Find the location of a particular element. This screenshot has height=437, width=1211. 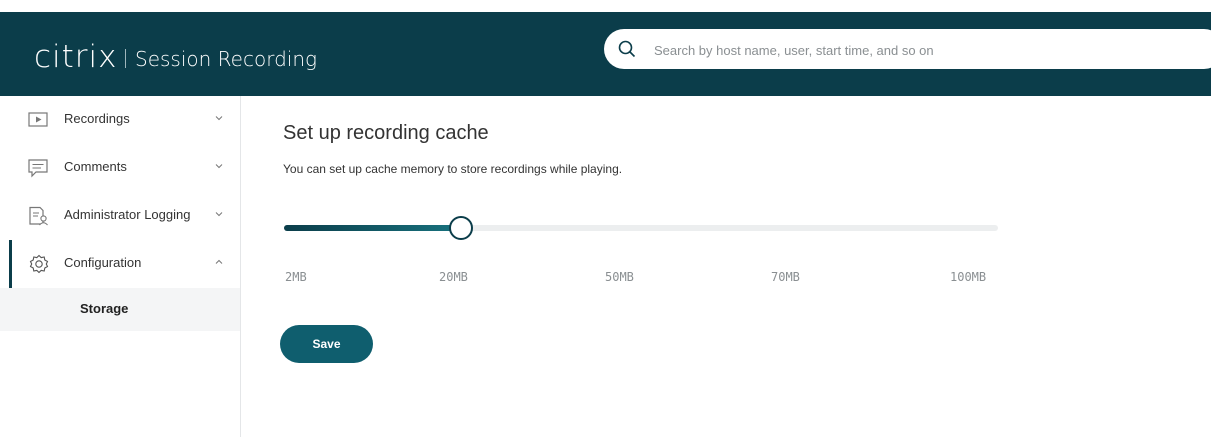

slider-tick-2mb: 2MB is located at coordinates (296, 277).